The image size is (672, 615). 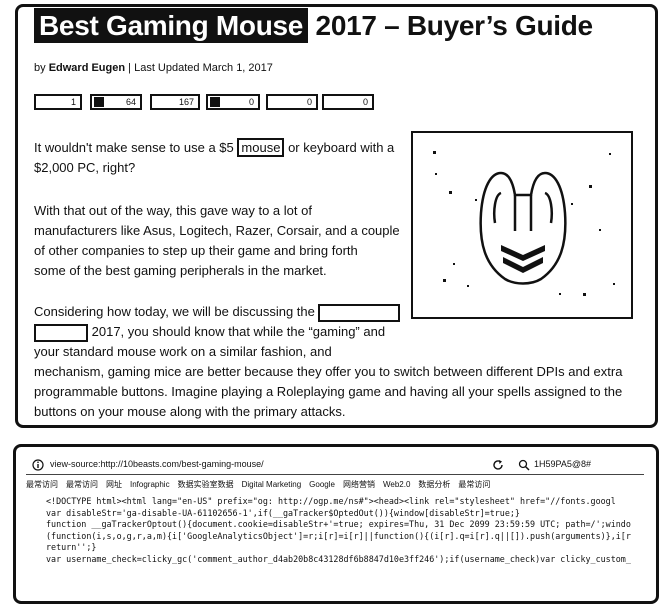 I want to click on share-button-3: 167, so click(x=175, y=102).